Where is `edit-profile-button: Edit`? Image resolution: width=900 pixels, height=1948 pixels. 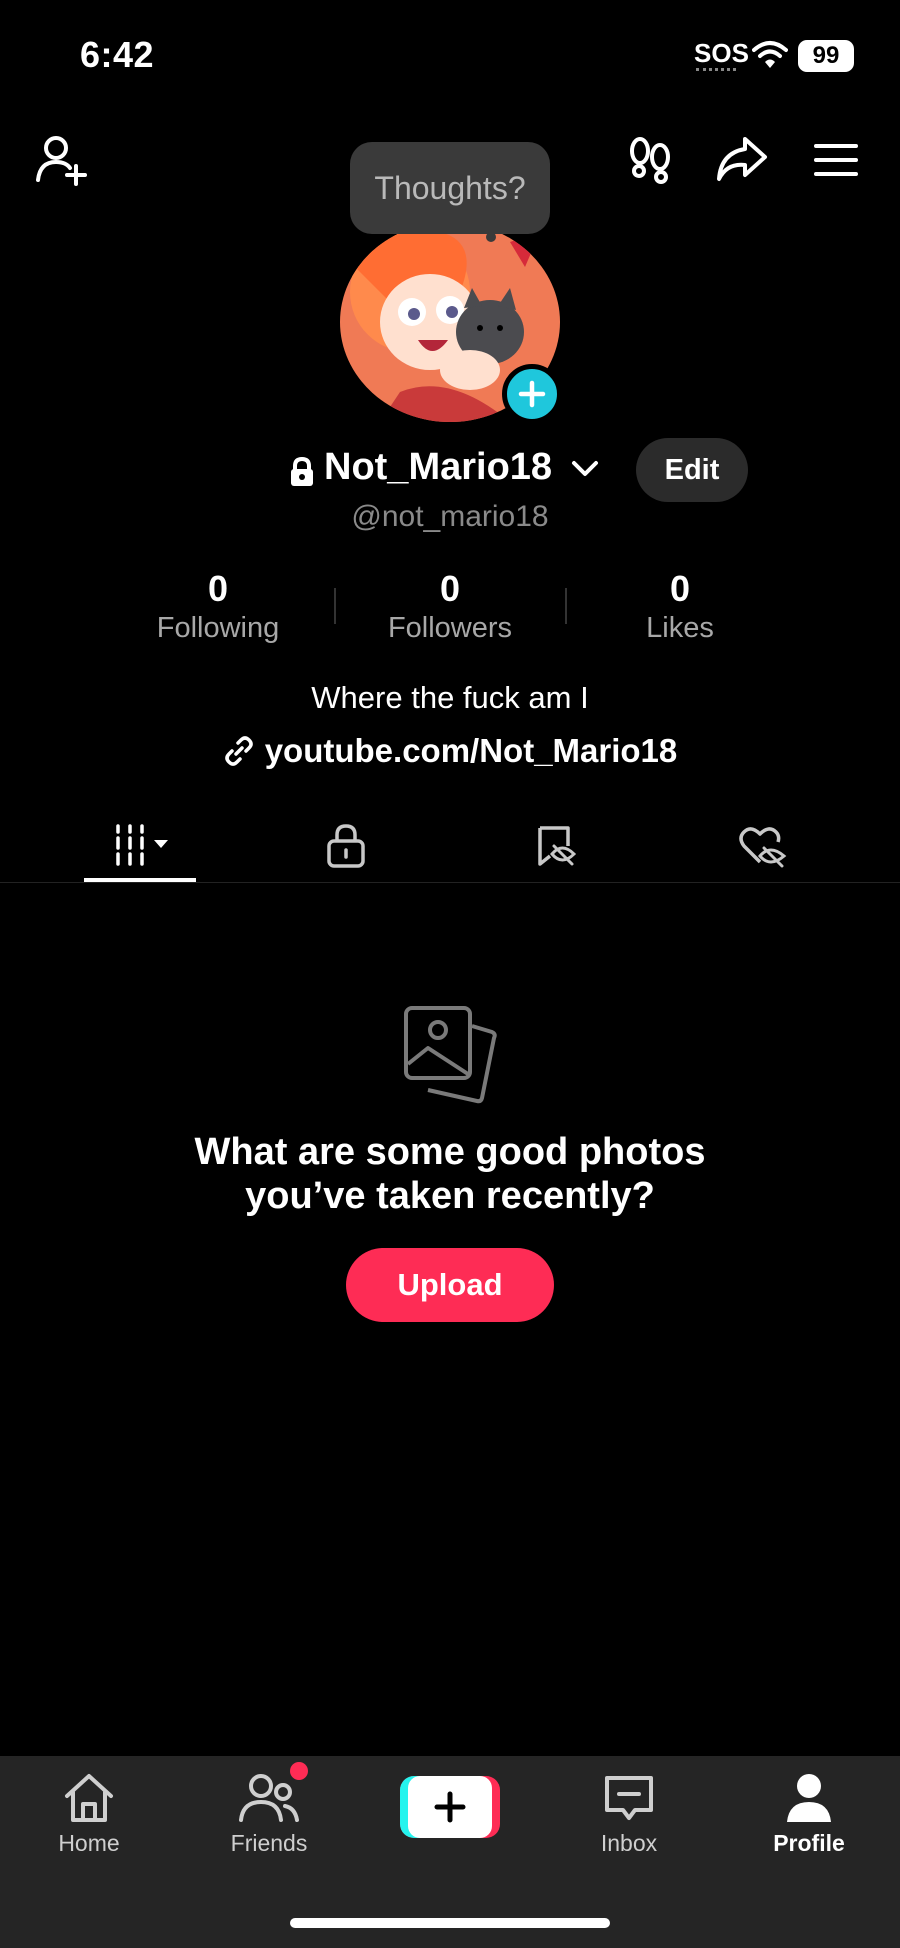
edit-profile-button: Edit is located at coordinates (692, 470).